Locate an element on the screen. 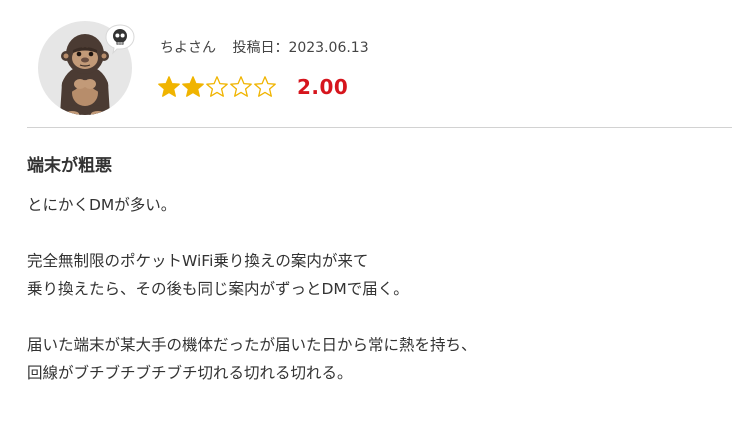 The height and width of the screenshot is (434, 732). review-line: 届いた端末が某大手の機体だったが届いた日から常に熱を持ち、 is located at coordinates (252, 345).